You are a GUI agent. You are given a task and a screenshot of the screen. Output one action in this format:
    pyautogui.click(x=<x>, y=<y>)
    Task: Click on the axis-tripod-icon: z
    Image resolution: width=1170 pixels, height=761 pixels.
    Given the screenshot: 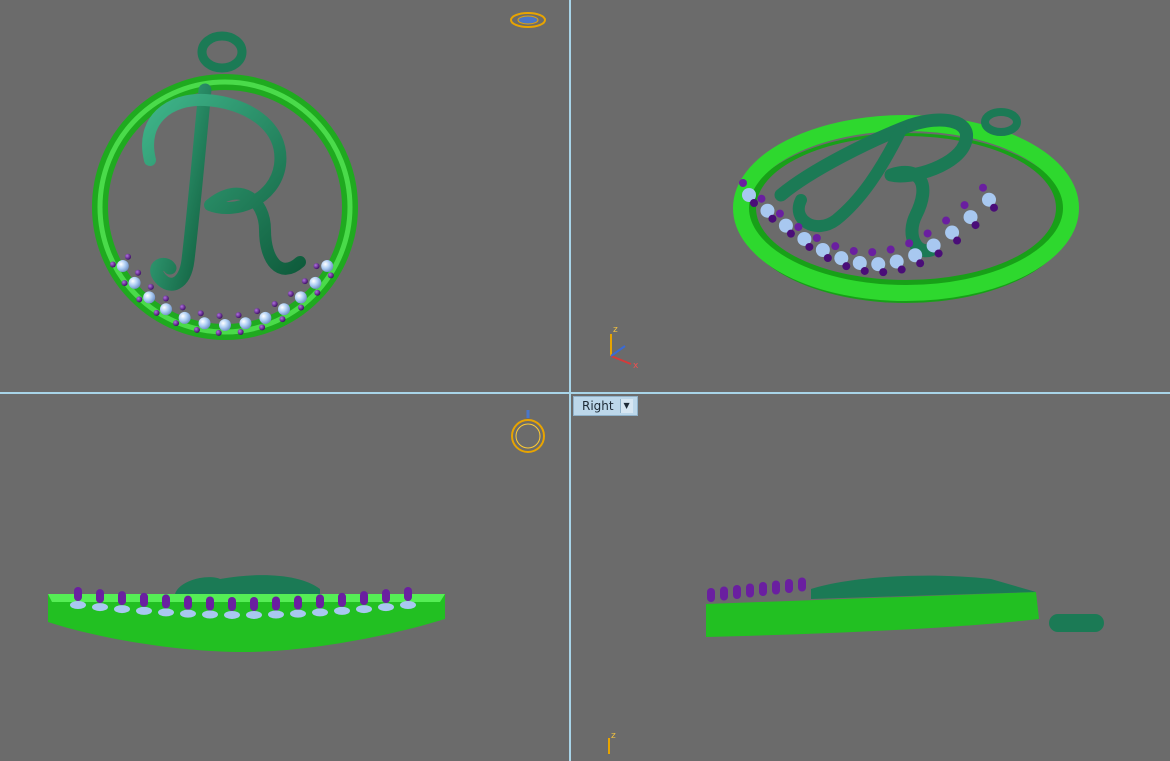 What is the action you would take?
    pyautogui.click(x=612, y=742)
    